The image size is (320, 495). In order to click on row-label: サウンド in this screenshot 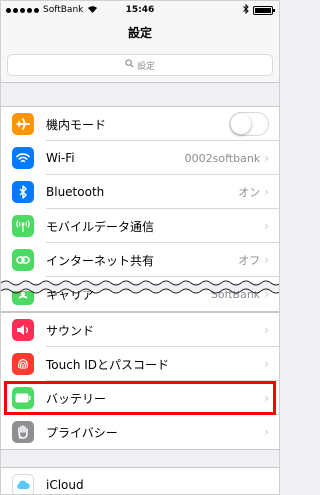, I will do `click(70, 330)`.